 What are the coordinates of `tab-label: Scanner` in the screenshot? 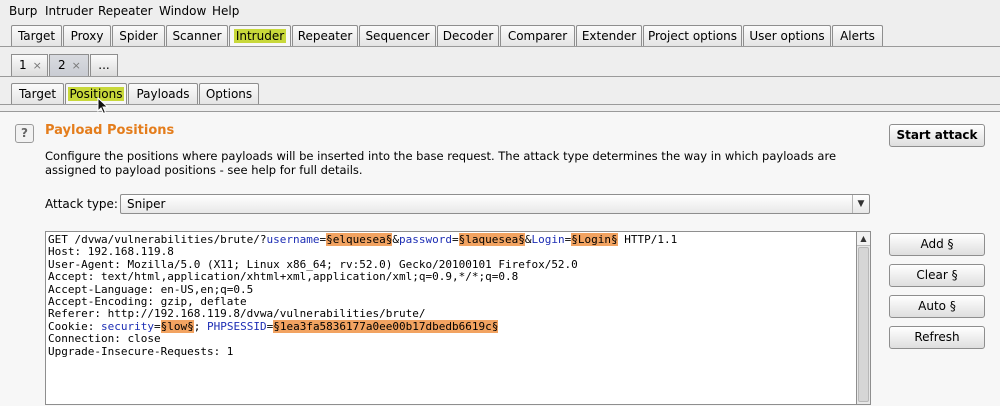 It's located at (197, 36).